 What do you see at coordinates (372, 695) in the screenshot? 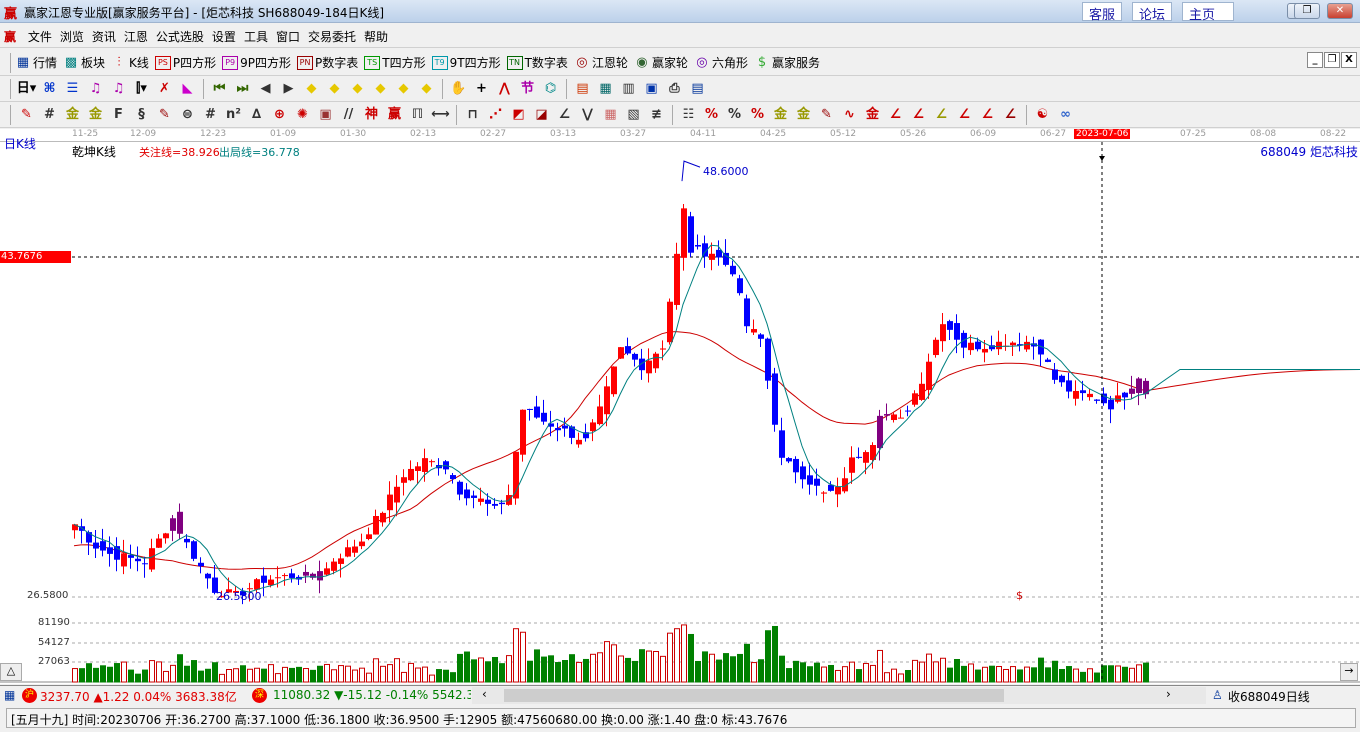
I see `shenzhen-index: 11080.32 ▼-15.12 -0.14% 5542.38` at bounding box center [372, 695].